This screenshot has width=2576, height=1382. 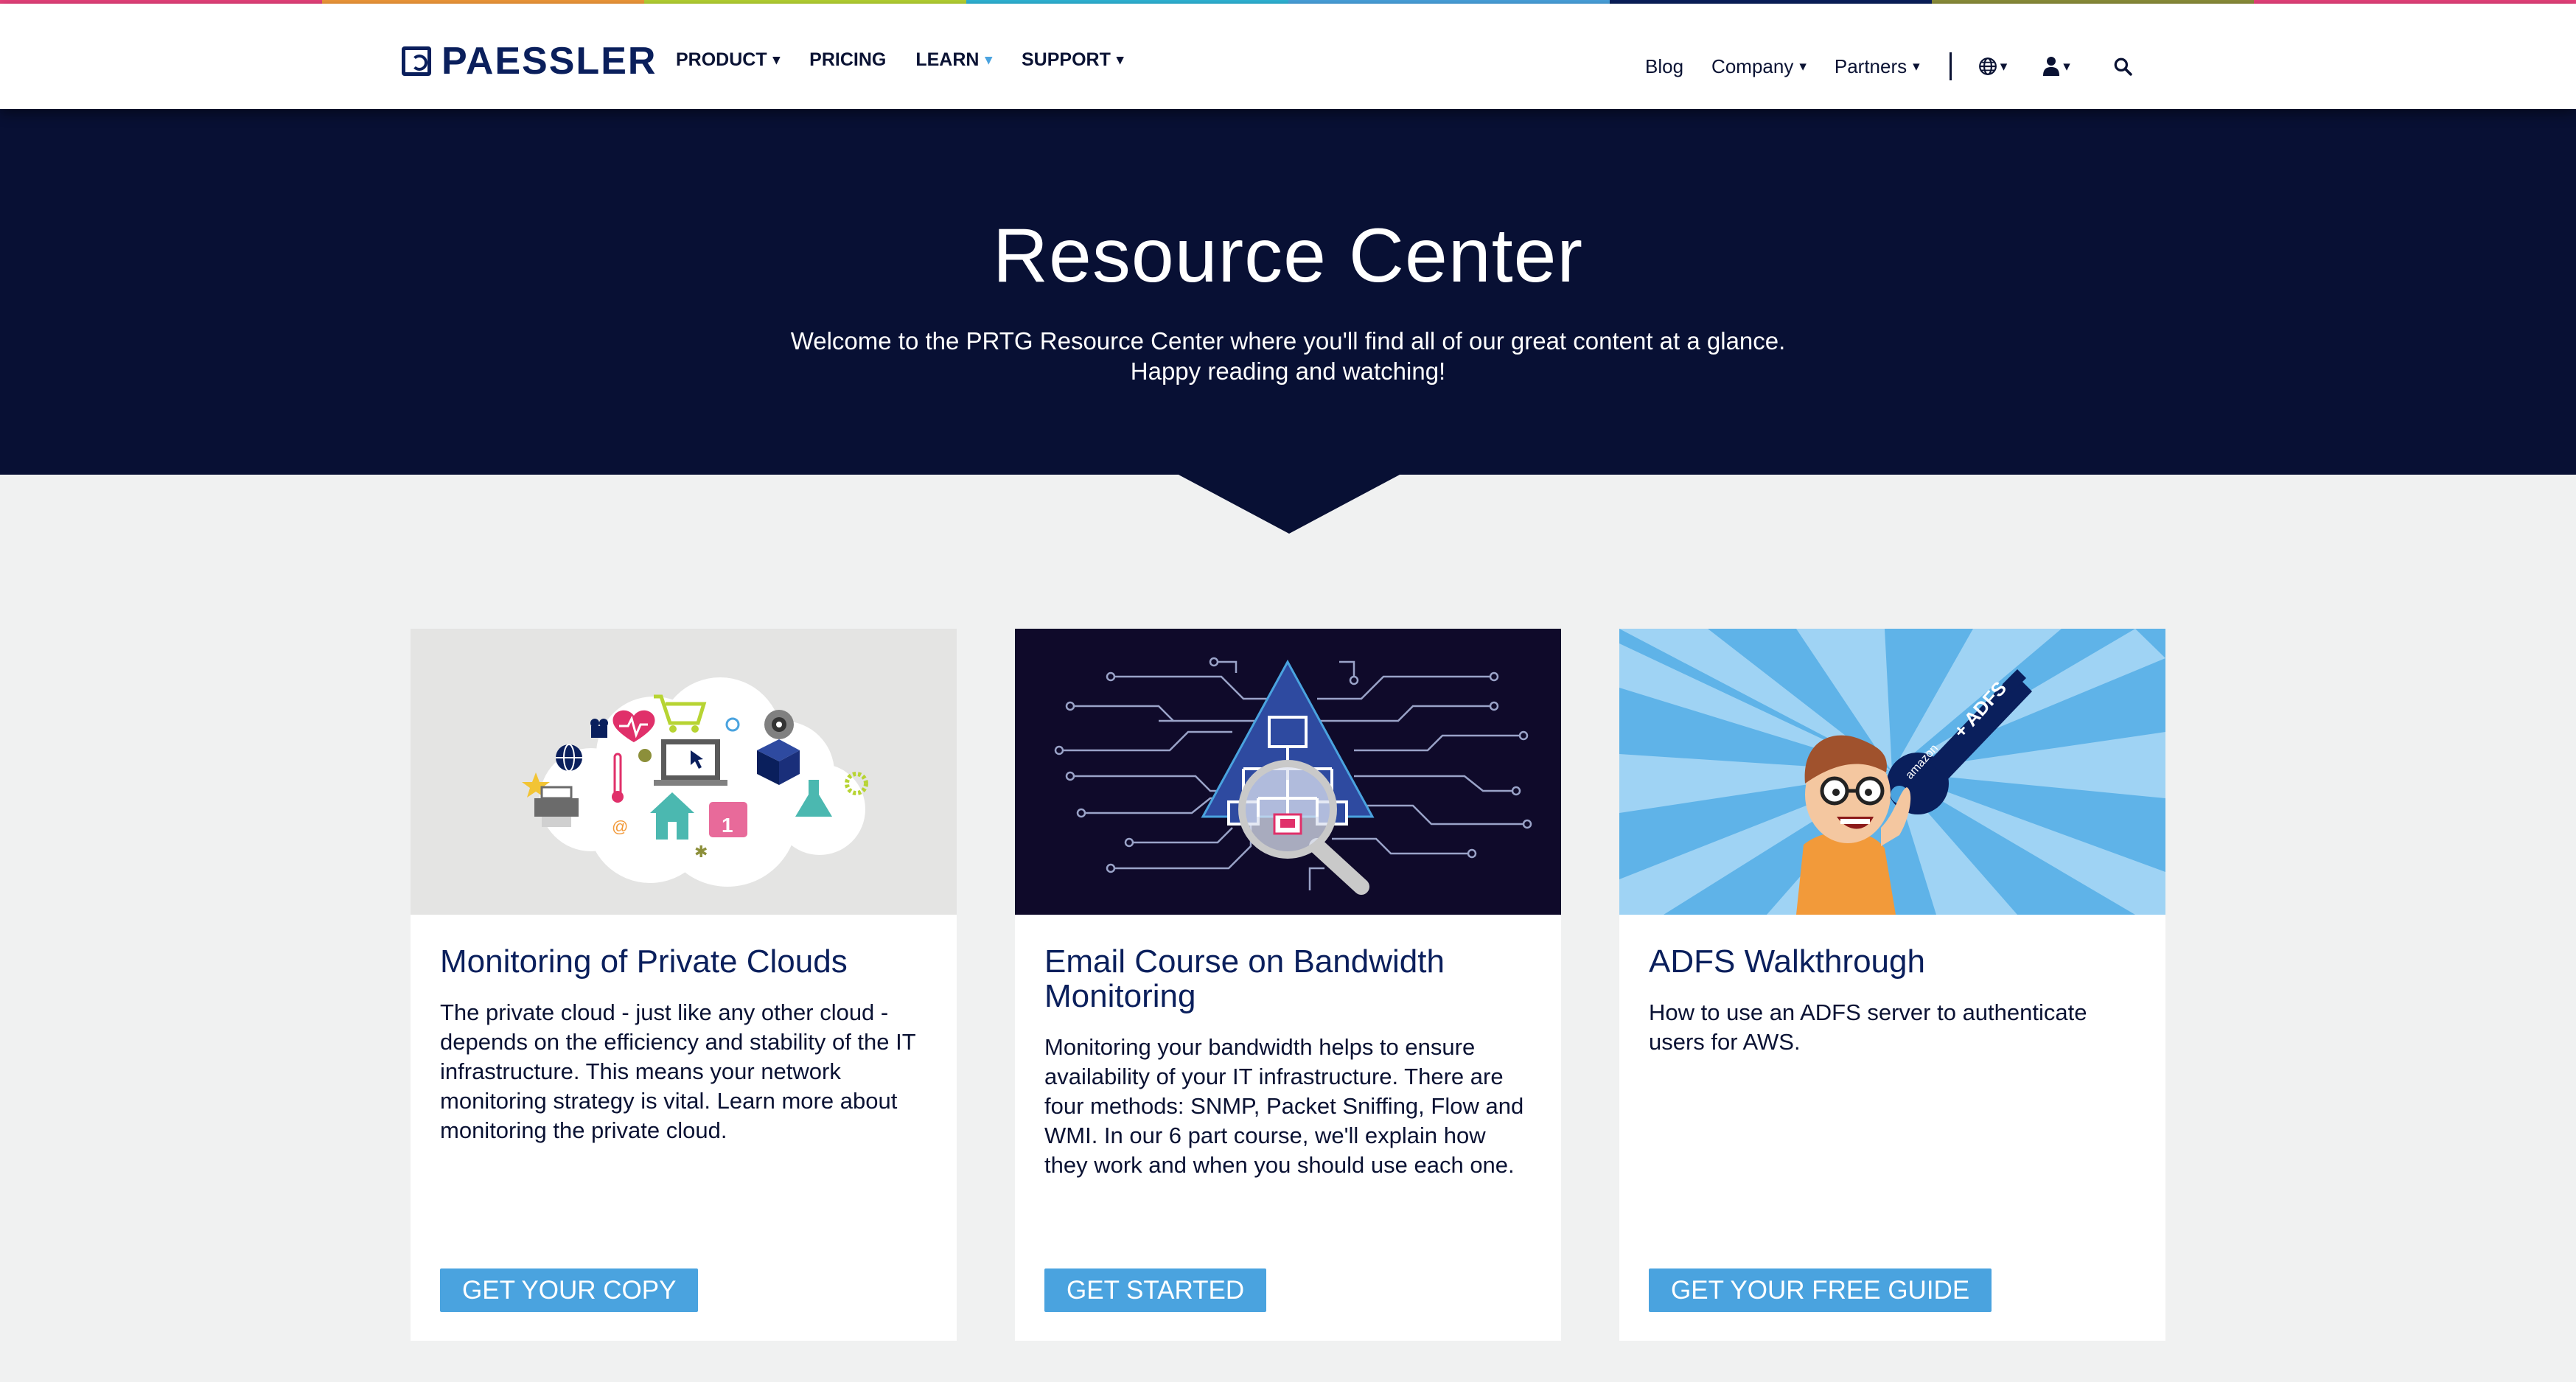 I want to click on adfs-key-illustration: + ADFS amazon, so click(x=1892, y=772).